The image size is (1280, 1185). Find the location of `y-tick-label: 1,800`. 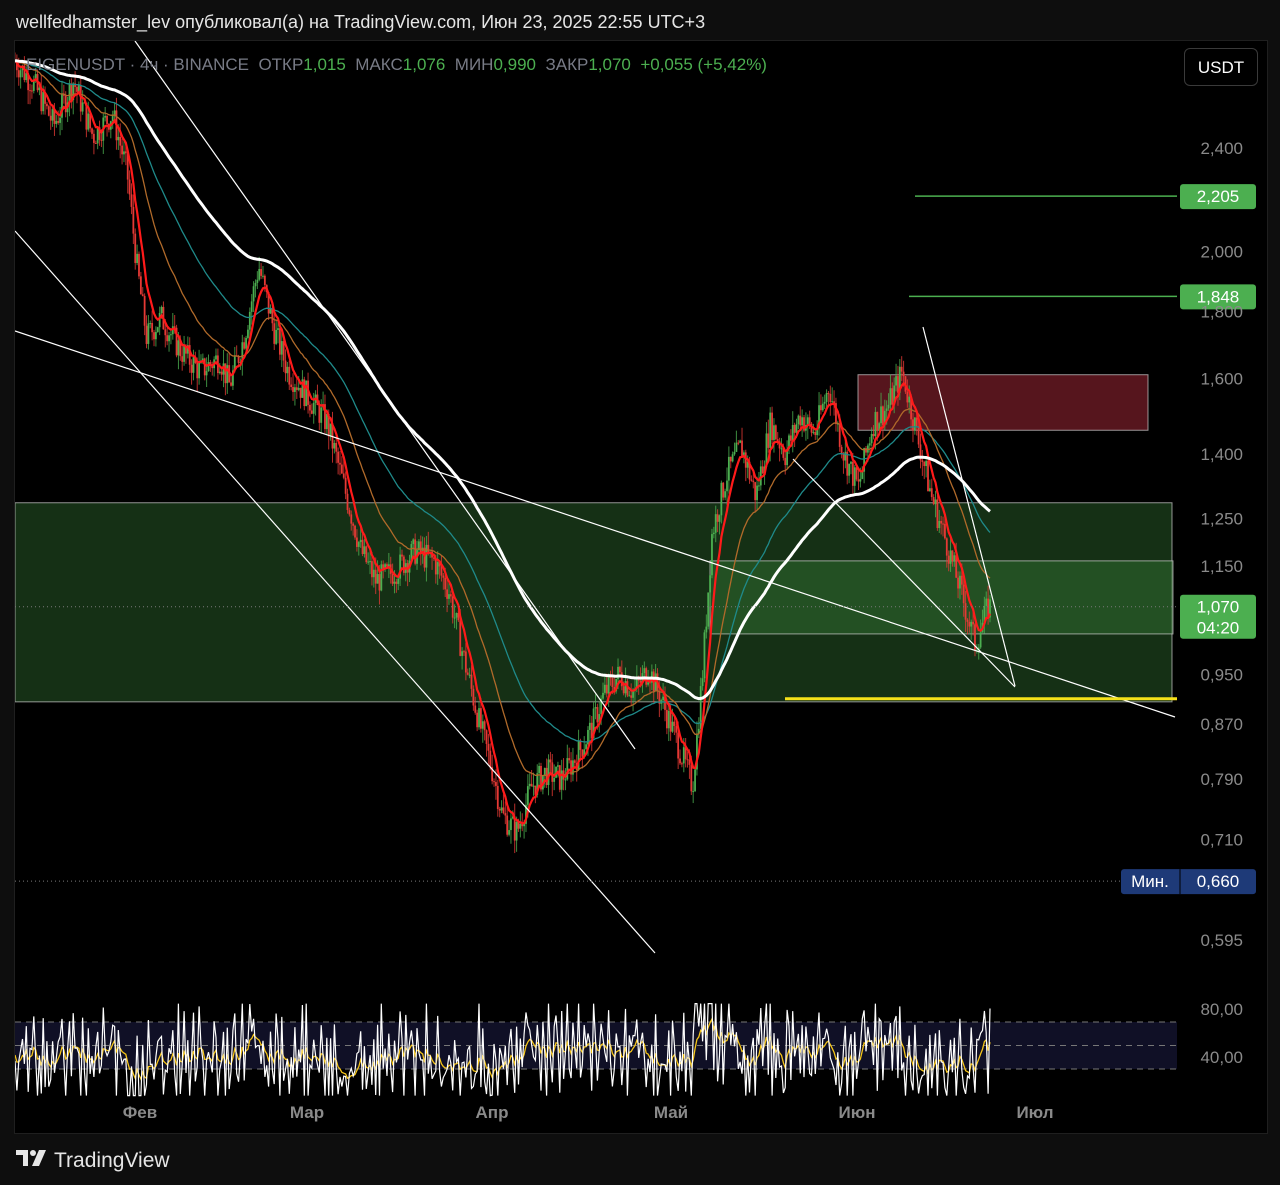

y-tick-label: 1,800 is located at coordinates (1221, 311).